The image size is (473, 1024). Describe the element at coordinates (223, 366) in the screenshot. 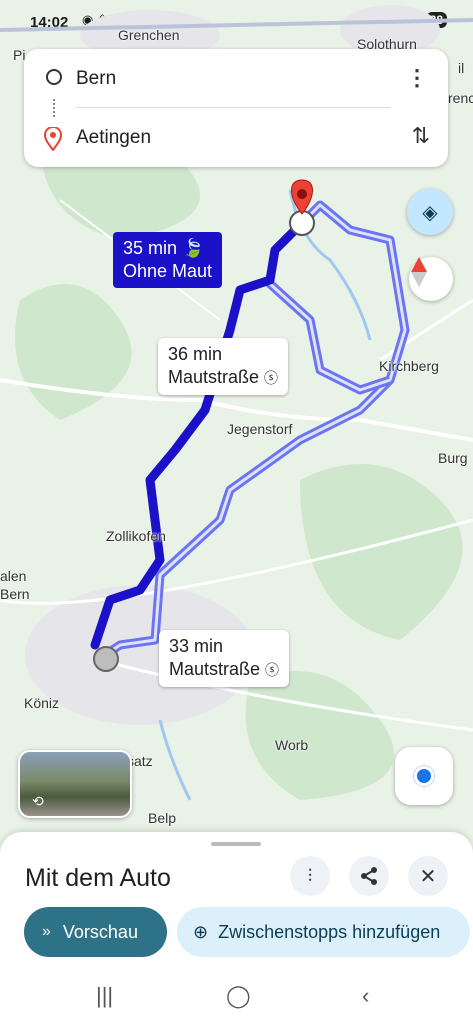

I see `route-label-alt-1: 36 min Mautstraße ⓢ` at that location.